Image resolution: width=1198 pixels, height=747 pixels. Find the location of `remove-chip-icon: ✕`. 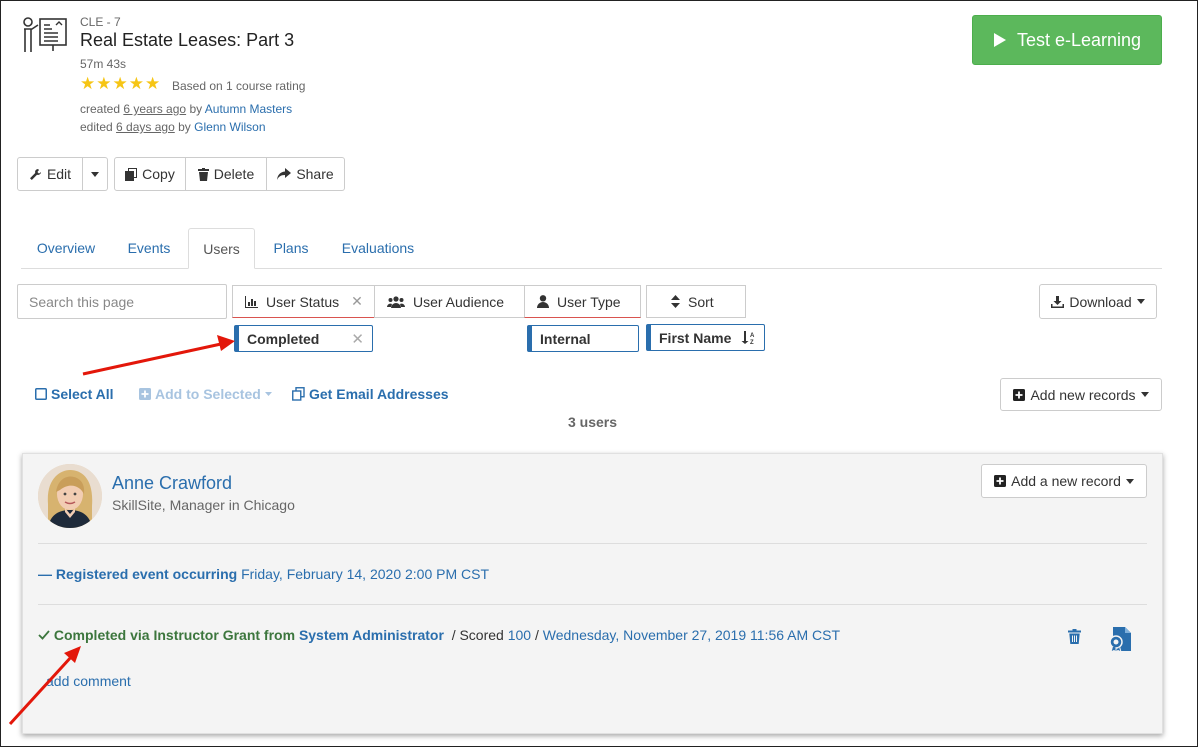

remove-chip-icon: ✕ is located at coordinates (357, 339).